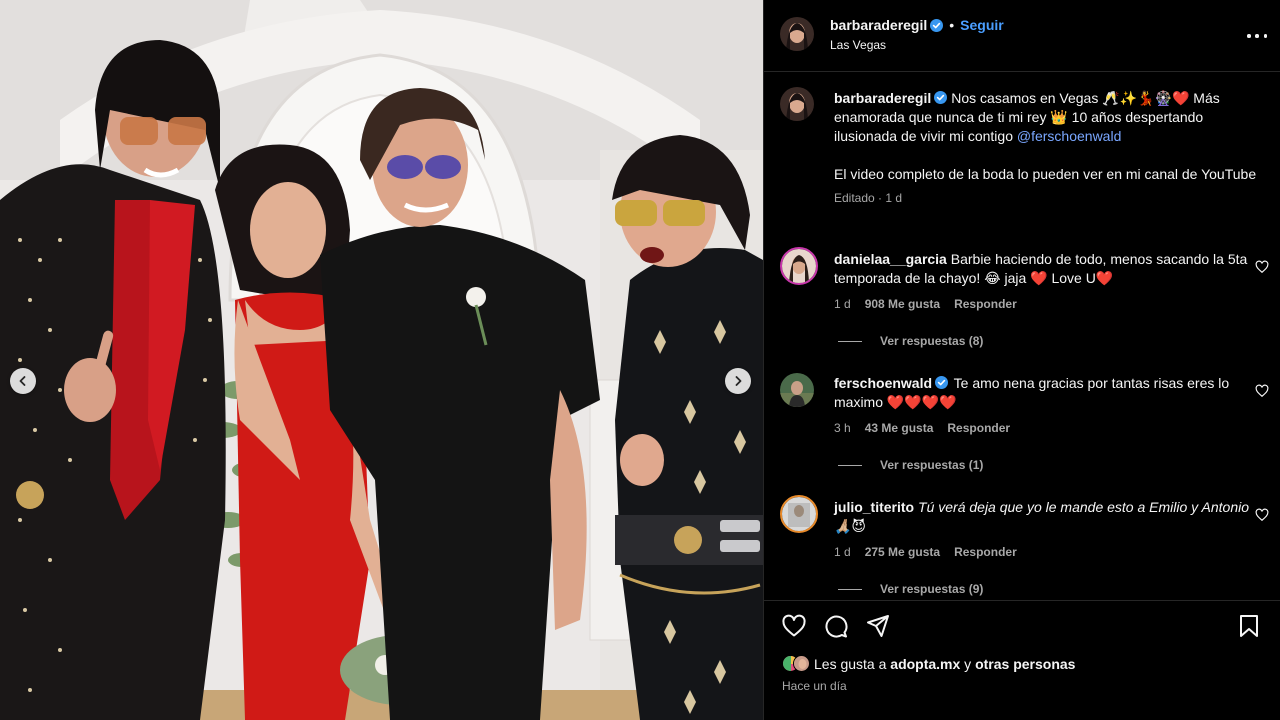  Describe the element at coordinates (899, 428) in the screenshot. I see `comment-likes: 43 Me gusta` at that location.